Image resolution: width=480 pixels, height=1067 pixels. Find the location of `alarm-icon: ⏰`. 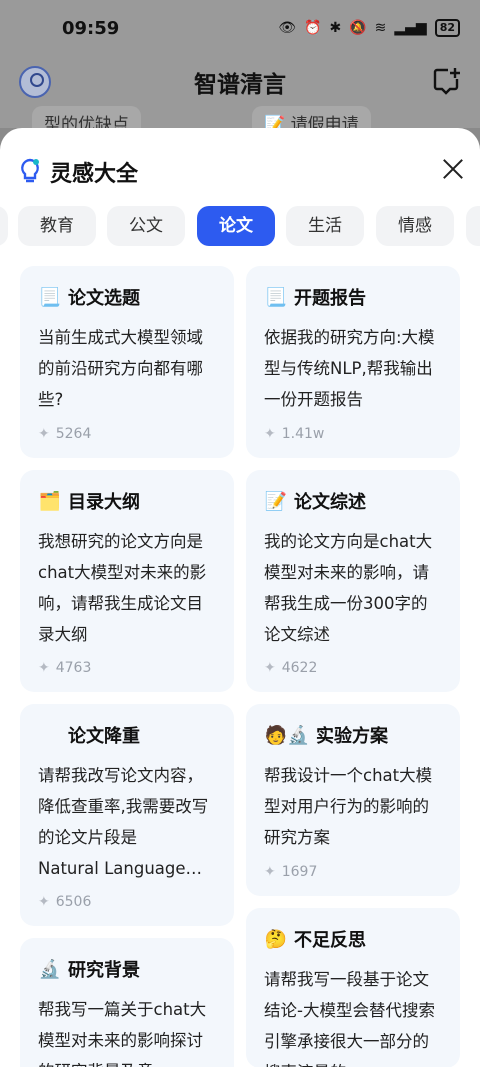

alarm-icon: ⏰ is located at coordinates (313, 28).